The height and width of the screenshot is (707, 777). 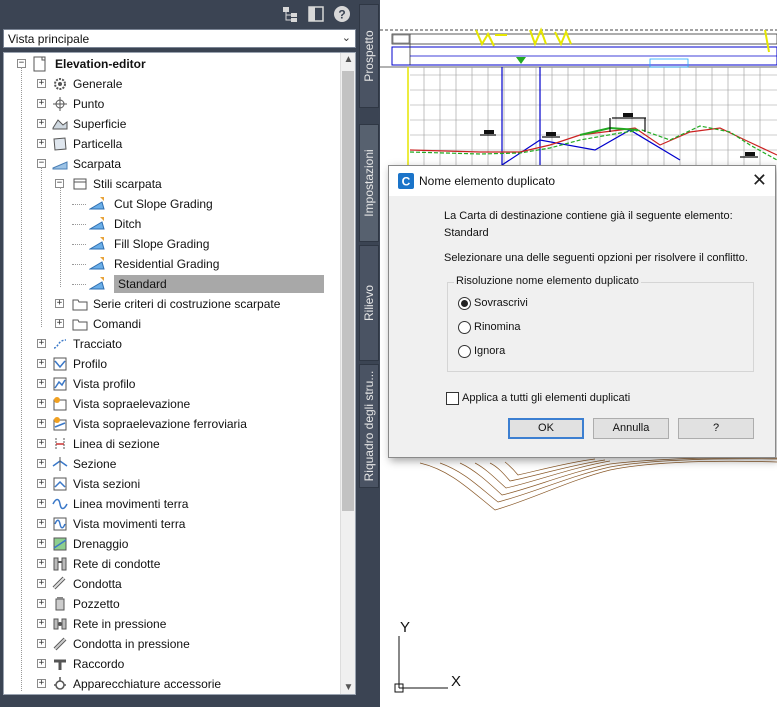 I want to click on tree-item-label: Linea di sezione, so click(x=116, y=444).